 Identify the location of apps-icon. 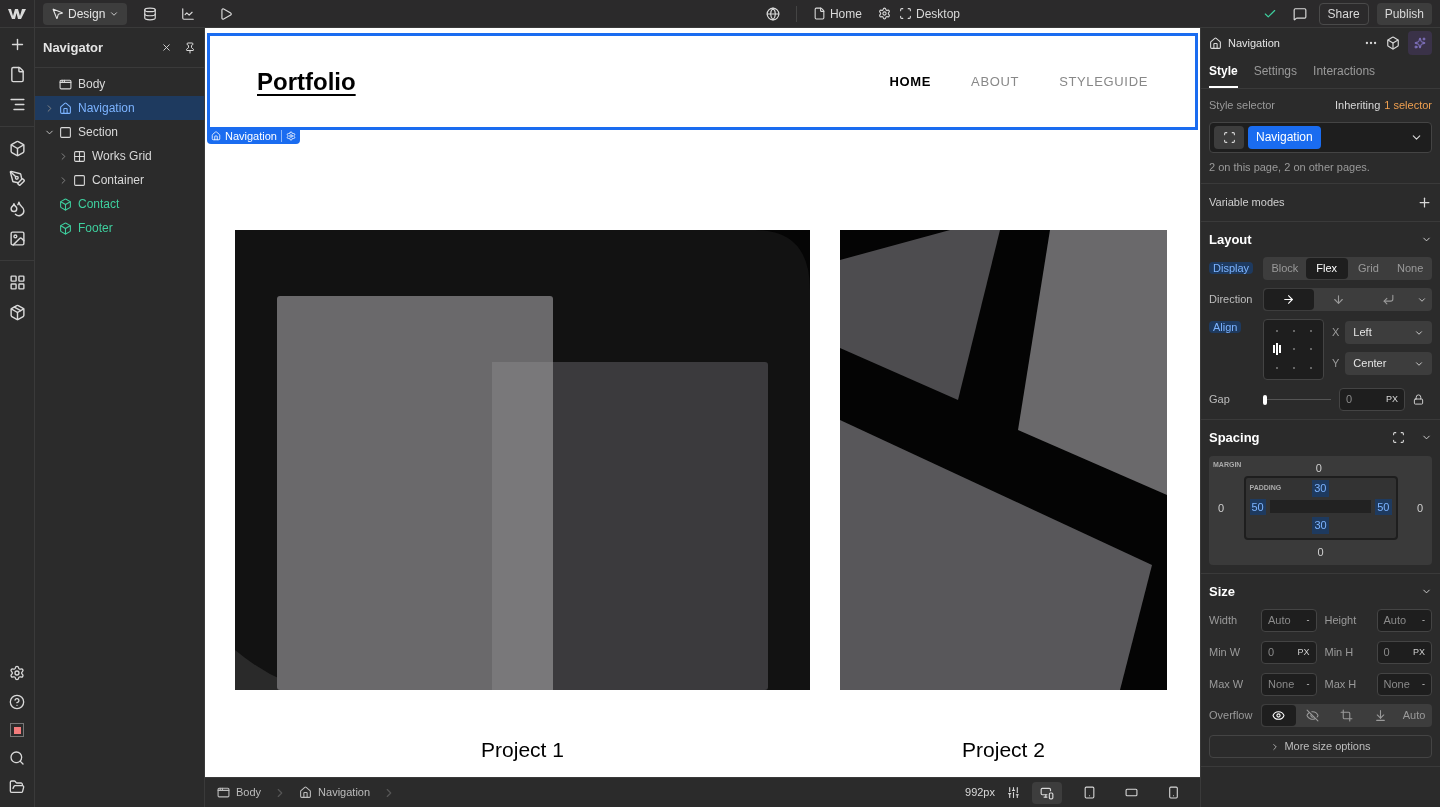
(17, 282).